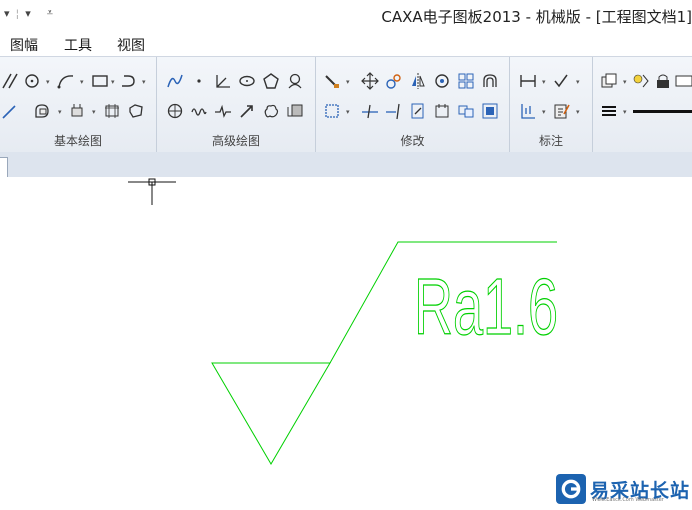  I want to click on ribbon-group-advanced-draw: 高级绘图, so click(236, 105).